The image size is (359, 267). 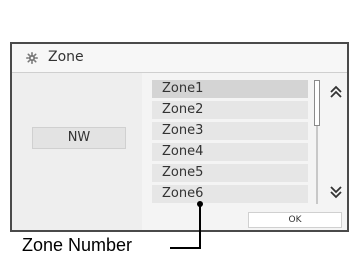 What do you see at coordinates (185, 227) in the screenshot?
I see `callout-leader-line` at bounding box center [185, 227].